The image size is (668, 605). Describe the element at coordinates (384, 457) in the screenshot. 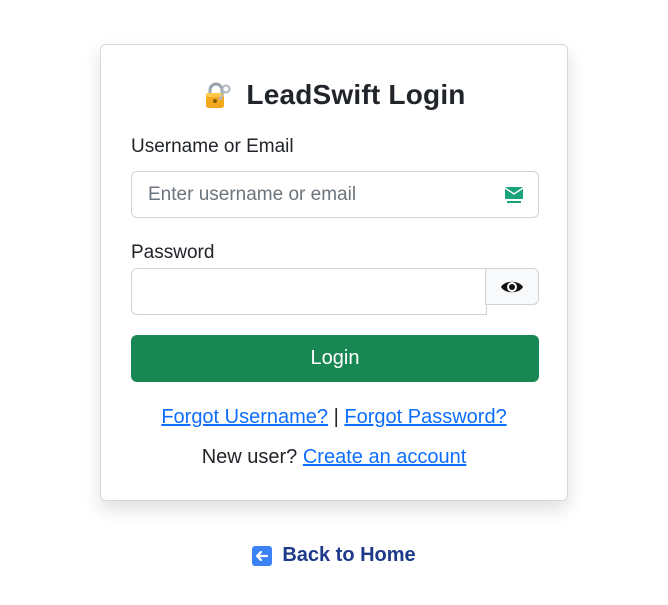

I see `create-account-link: Create an account` at that location.